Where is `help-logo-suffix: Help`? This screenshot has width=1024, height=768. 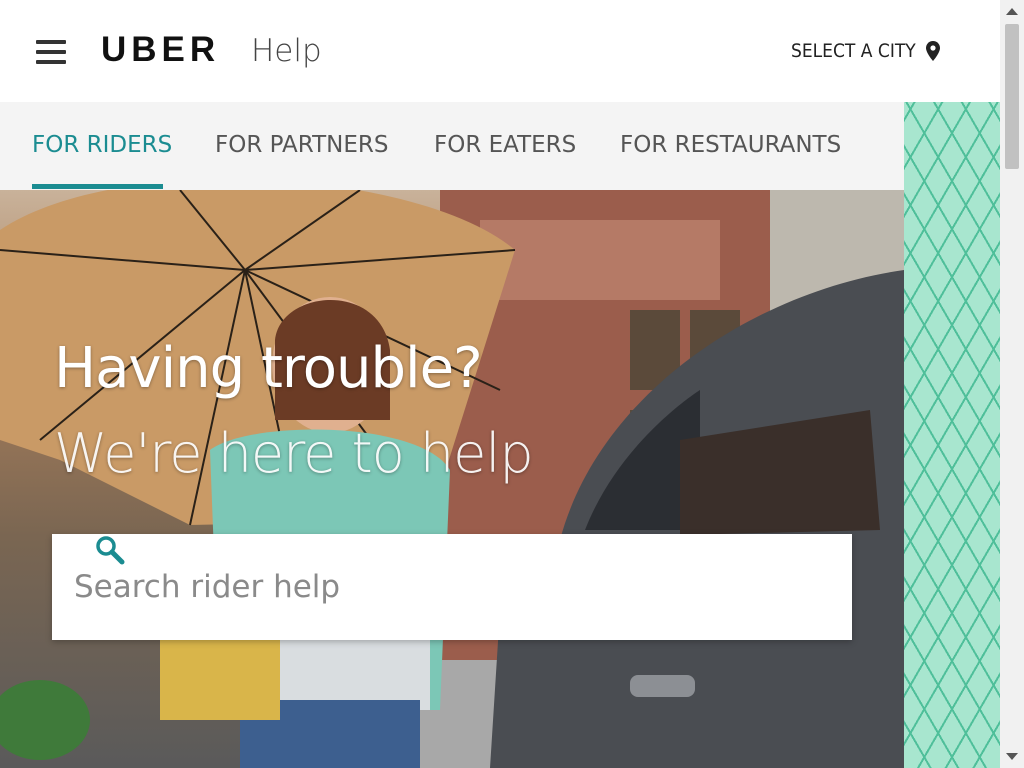
help-logo-suffix: Help is located at coordinates (286, 51).